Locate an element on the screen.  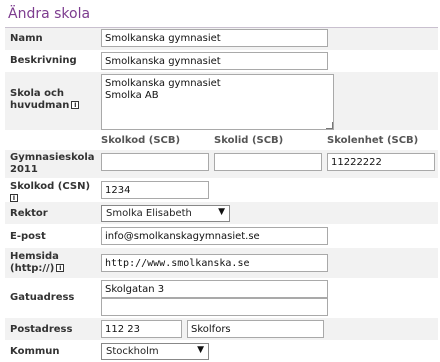
hemsida-input: http://www.smolkanska.se is located at coordinates (214, 263).